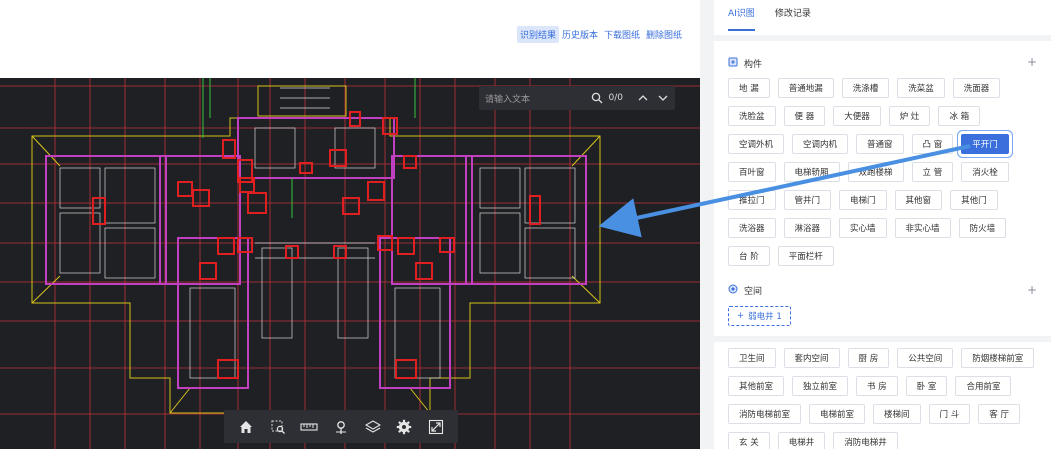  I want to click on space-chip: 消防电梯井, so click(865, 440).